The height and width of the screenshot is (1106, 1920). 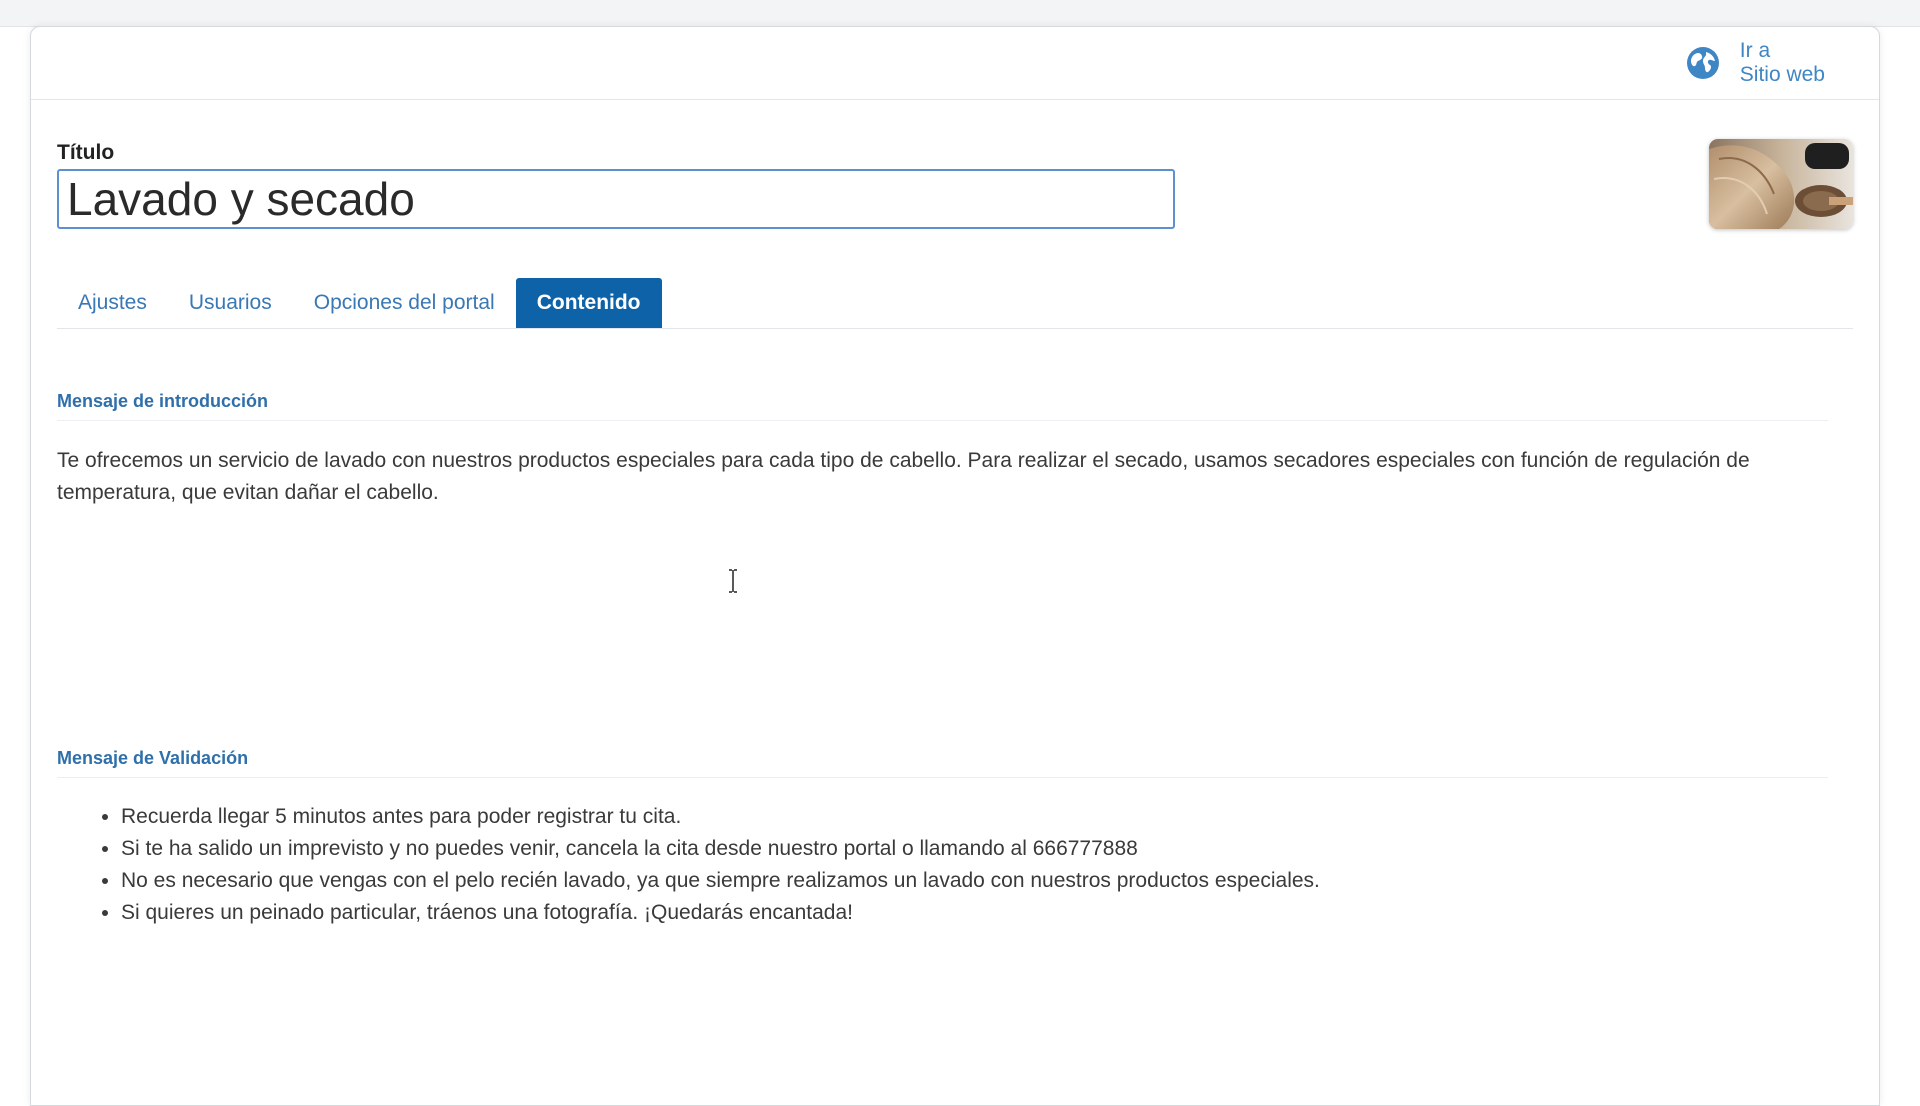 I want to click on title-label: Título, so click(x=86, y=152).